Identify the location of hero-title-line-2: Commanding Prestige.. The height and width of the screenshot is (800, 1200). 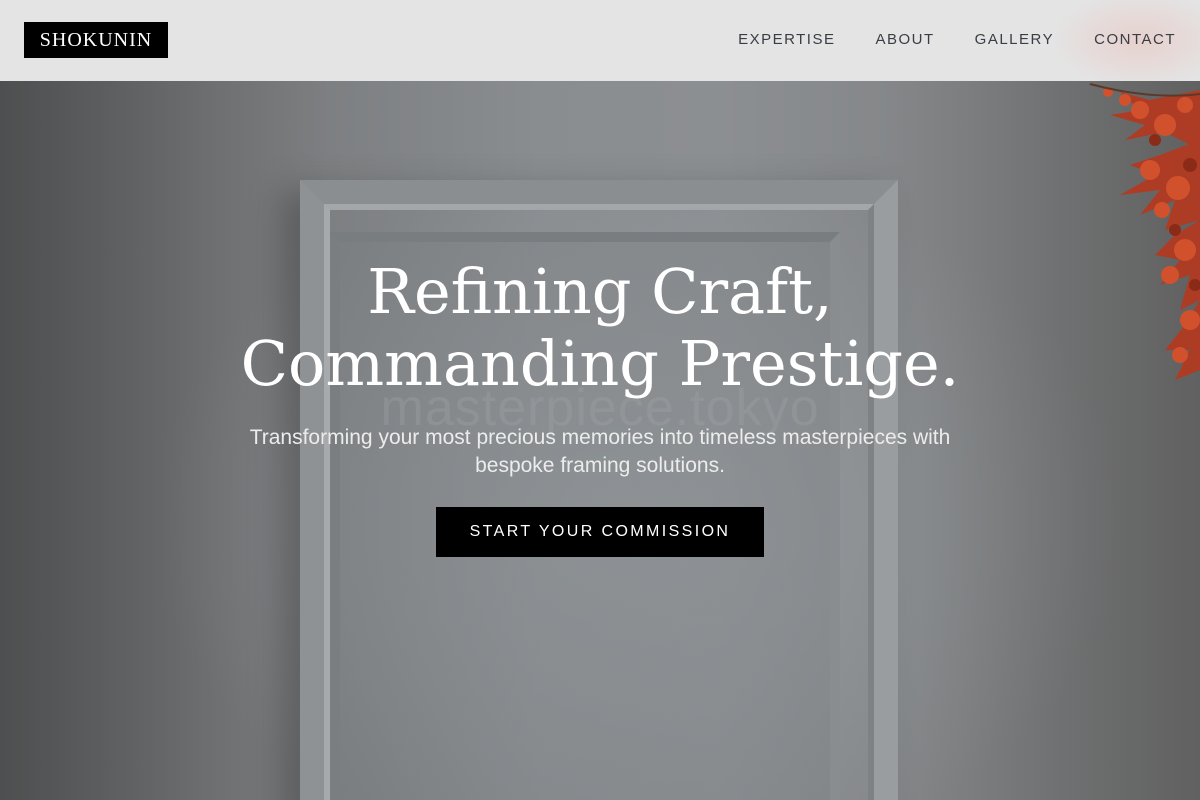
(600, 363).